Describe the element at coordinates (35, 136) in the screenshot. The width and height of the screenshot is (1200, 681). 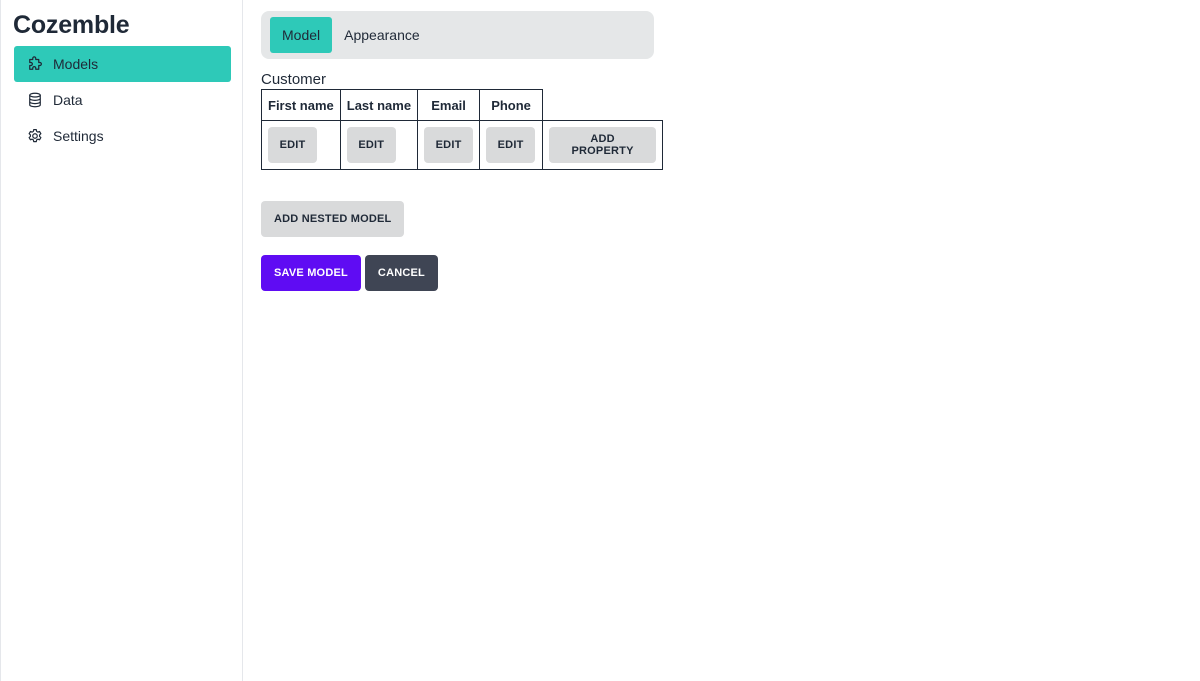
I see `gear-icon` at that location.